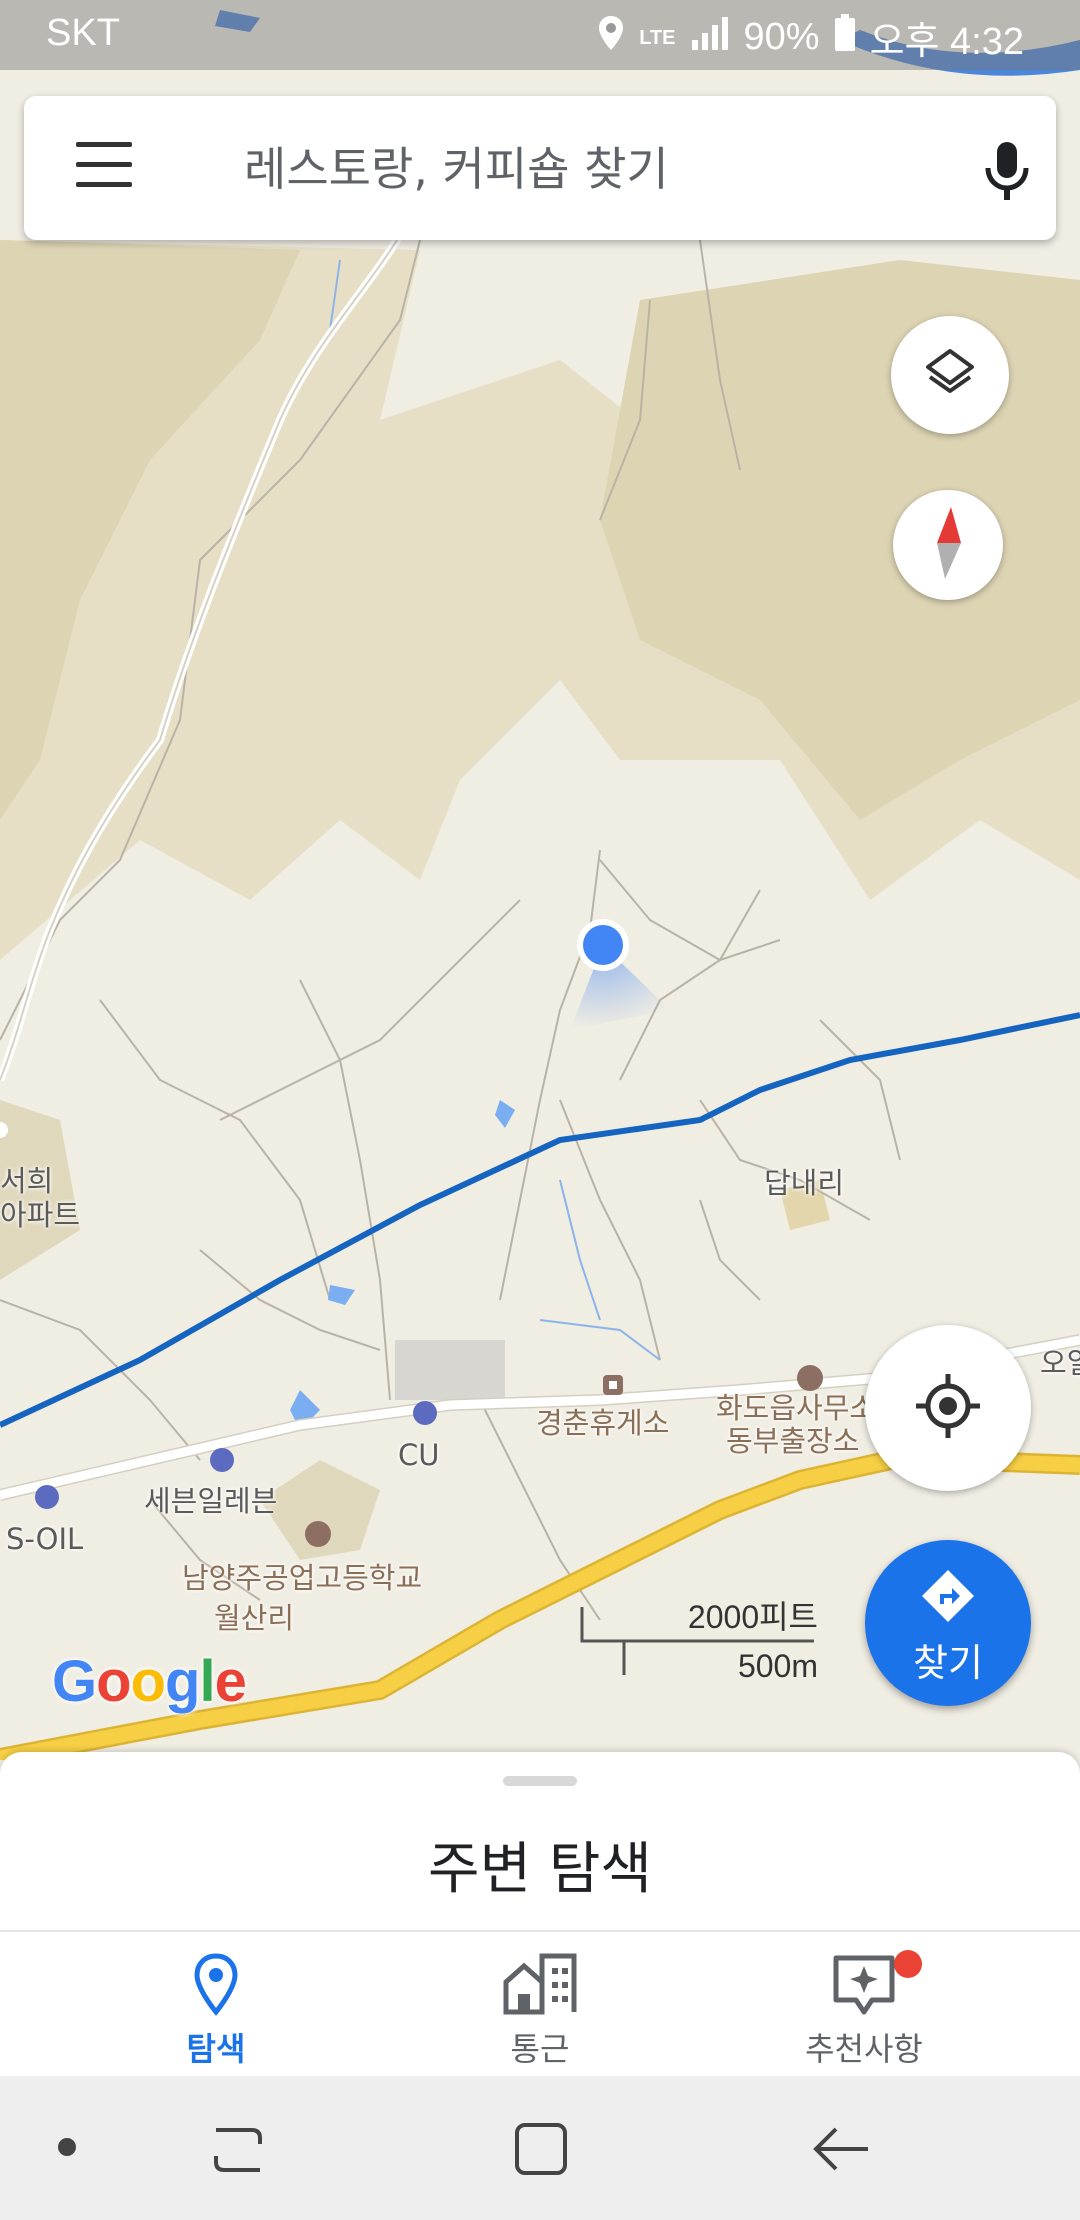 This screenshot has height=2220, width=1080. Describe the element at coordinates (113, 1681) in the screenshot. I see `google-logo-o1: o` at that location.